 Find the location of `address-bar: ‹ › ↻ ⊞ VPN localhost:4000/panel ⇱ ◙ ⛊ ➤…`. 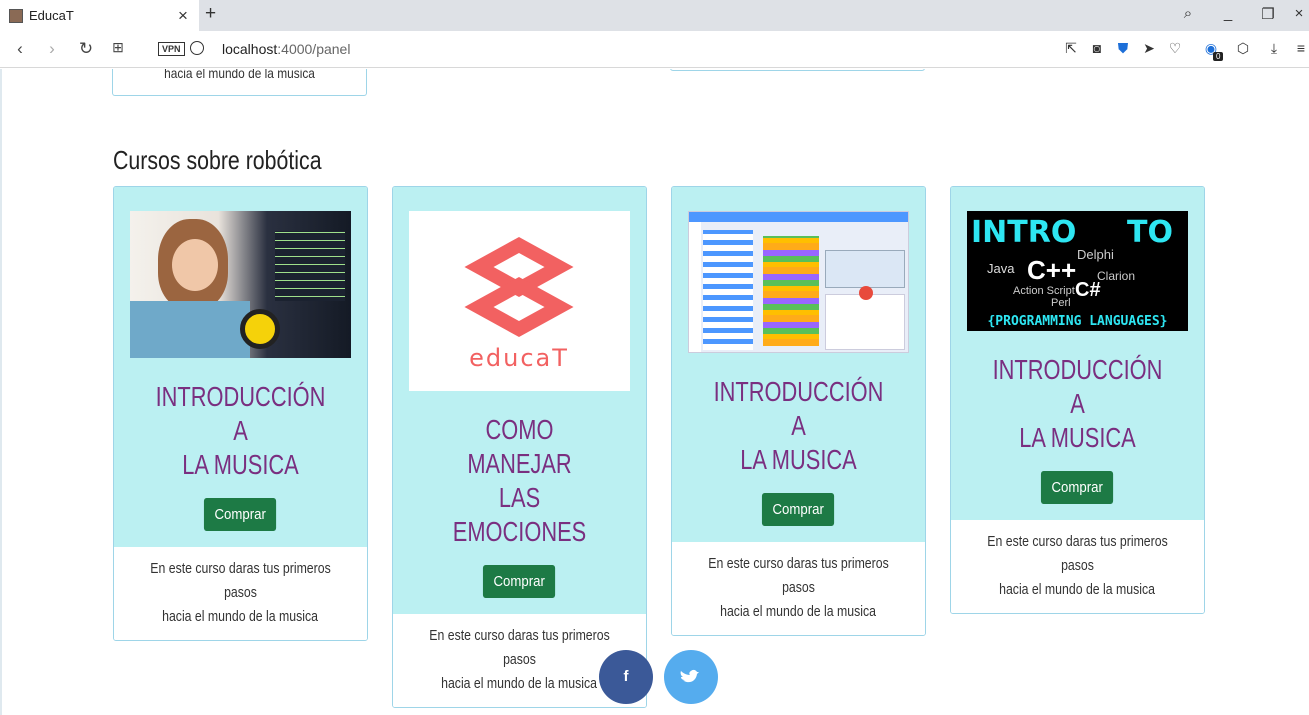

address-bar: ‹ › ↻ ⊞ VPN localhost:4000/panel ⇱ ◙ ⛊ ➤… is located at coordinates (654, 49).